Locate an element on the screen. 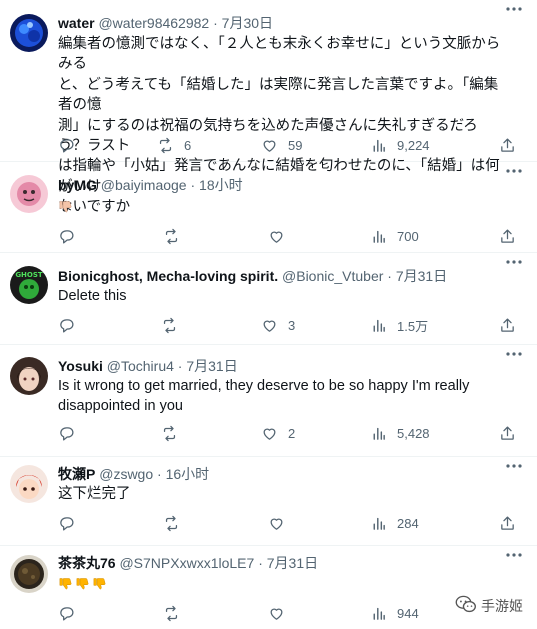 Image resolution: width=537 pixels, height=629 pixels. user-handle: @zswgo is located at coordinates (126, 474).